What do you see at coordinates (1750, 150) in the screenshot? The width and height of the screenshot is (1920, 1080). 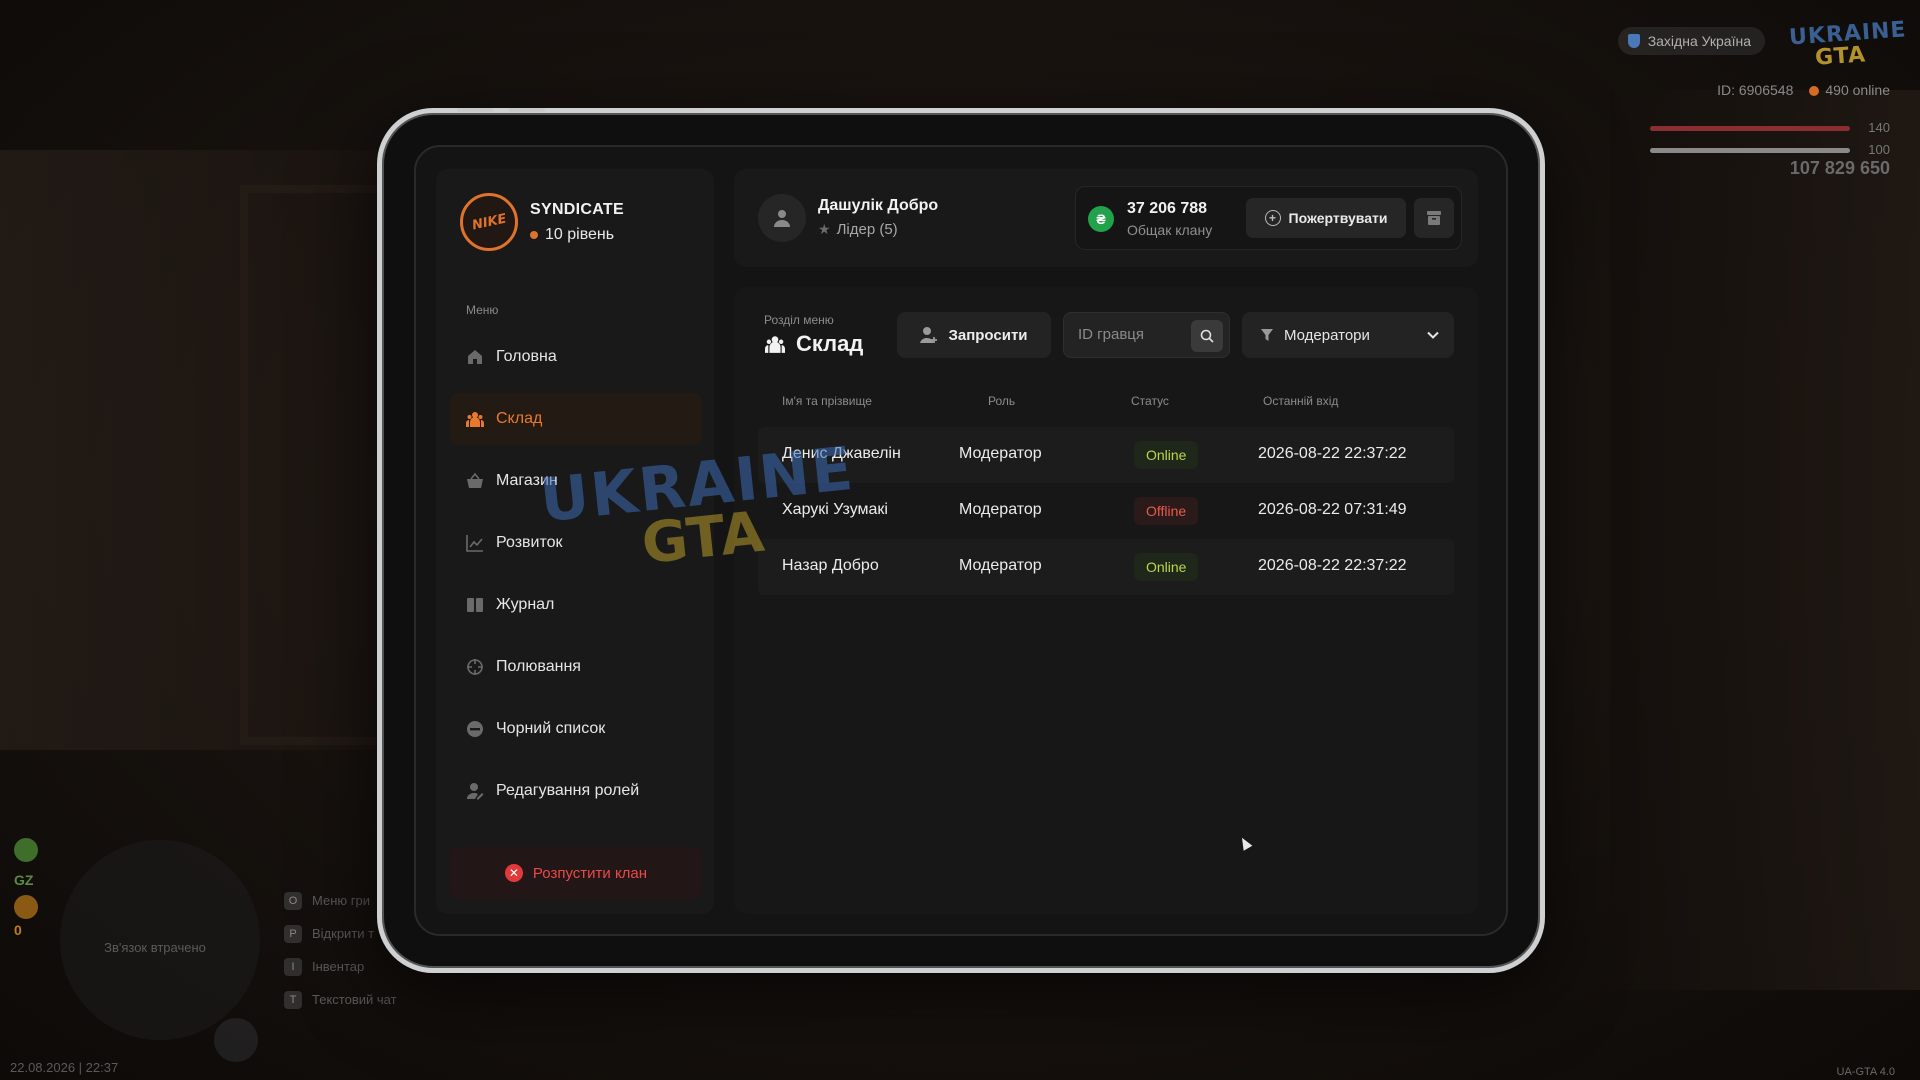 I see `armor-bar` at bounding box center [1750, 150].